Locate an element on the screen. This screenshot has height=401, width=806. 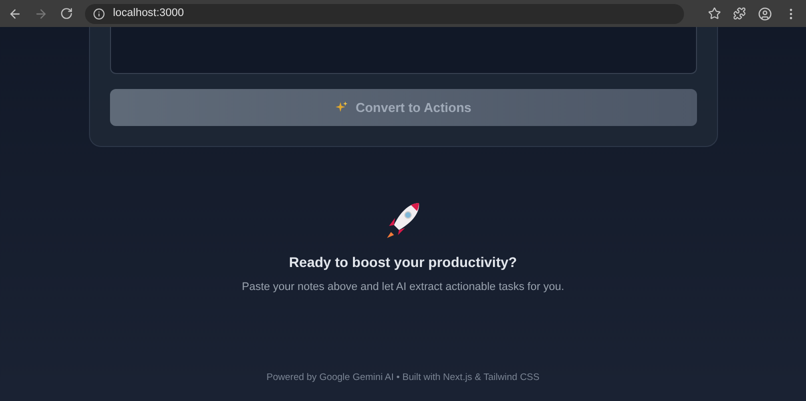
empty-state-title: Ready to boost your productivity? is located at coordinates (403, 262).